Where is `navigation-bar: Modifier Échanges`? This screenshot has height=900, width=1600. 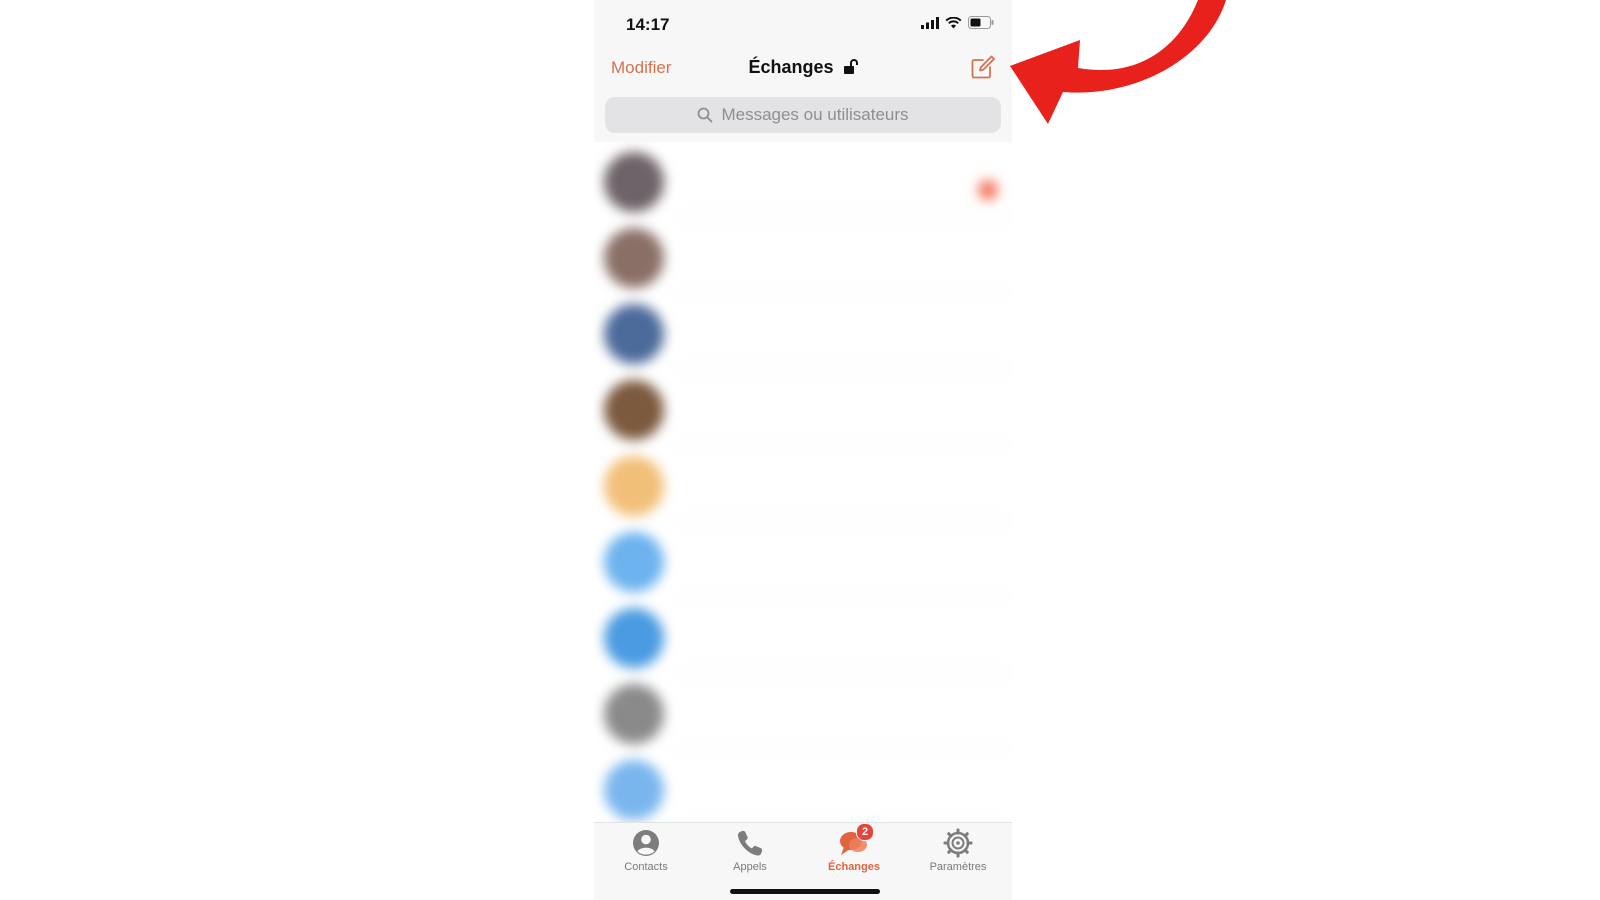 navigation-bar: Modifier Échanges is located at coordinates (803, 71).